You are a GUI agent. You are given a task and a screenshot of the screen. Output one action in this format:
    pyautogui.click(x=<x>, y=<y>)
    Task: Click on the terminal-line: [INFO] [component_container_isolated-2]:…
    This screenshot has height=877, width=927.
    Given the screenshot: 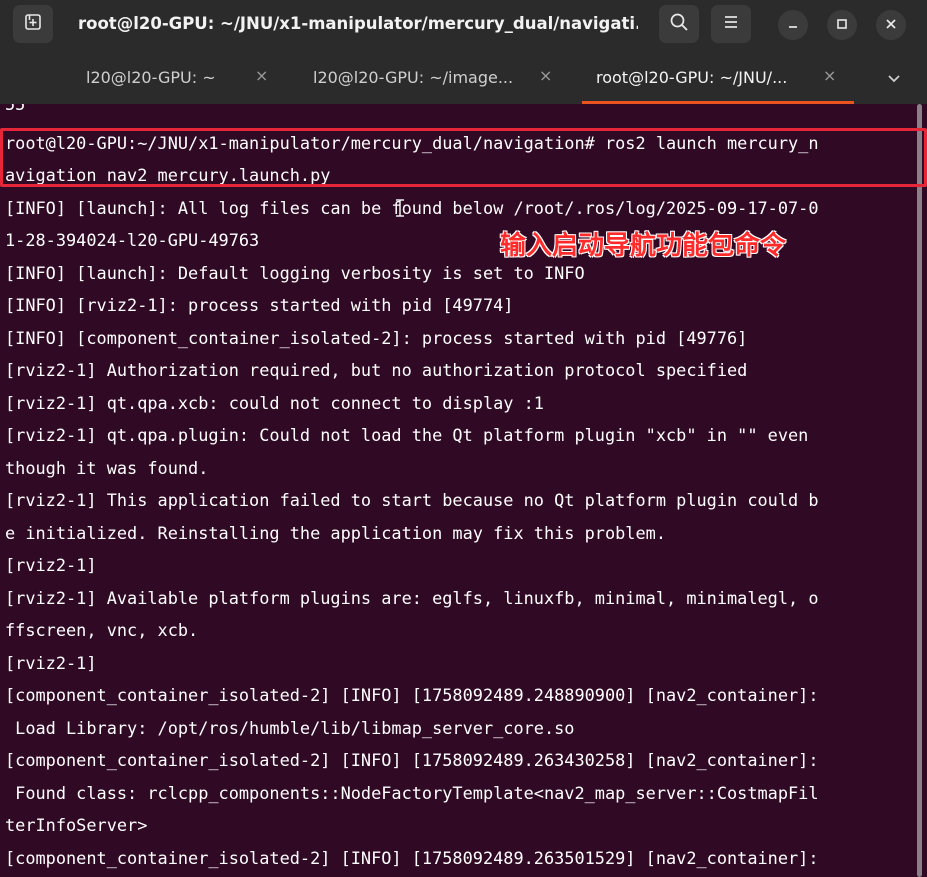 What is the action you would take?
    pyautogui.click(x=376, y=338)
    